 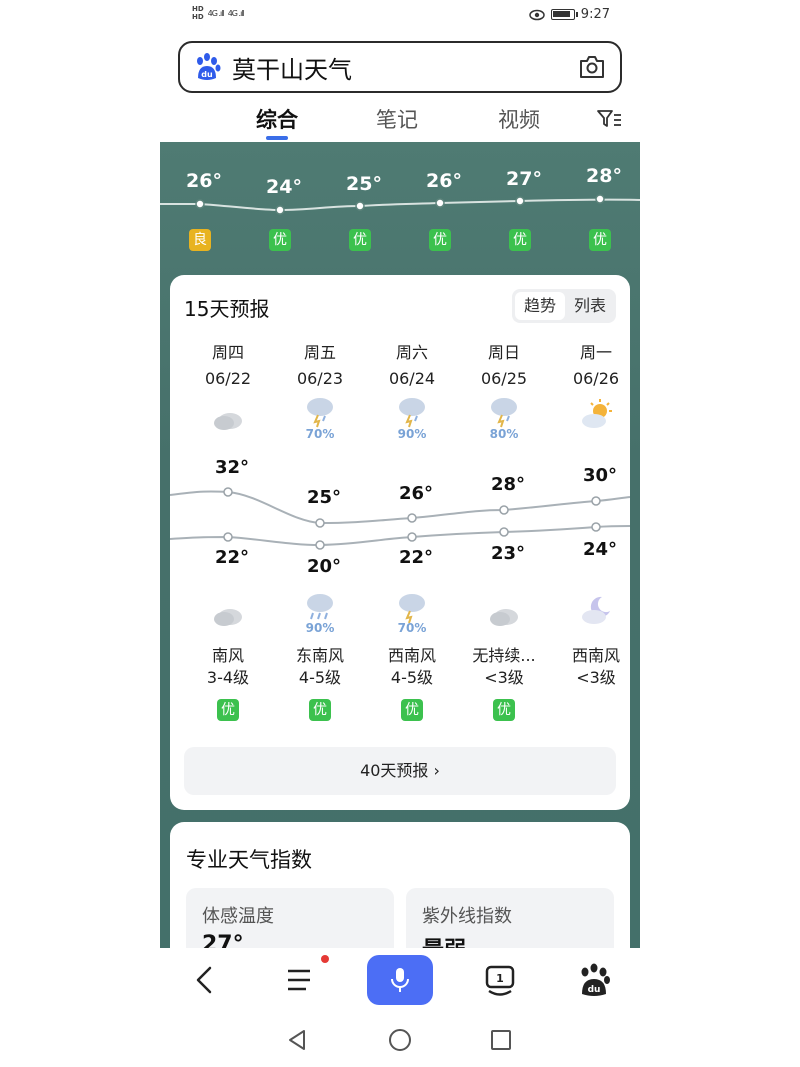 I want to click on day-date: 06/23, so click(x=320, y=378).